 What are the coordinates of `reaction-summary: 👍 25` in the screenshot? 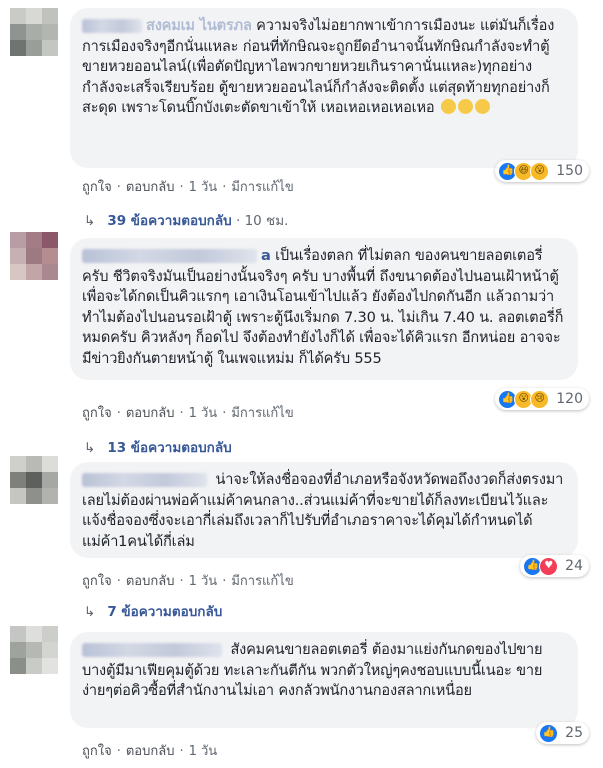 It's located at (562, 733).